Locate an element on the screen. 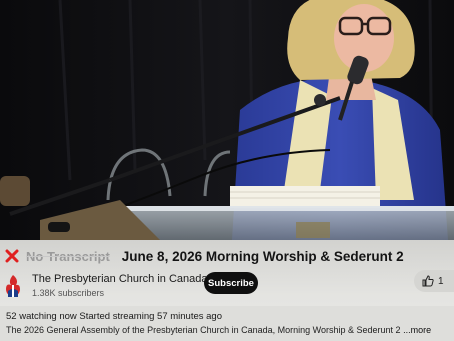  subscribe-button: Subscribe is located at coordinates (231, 283).